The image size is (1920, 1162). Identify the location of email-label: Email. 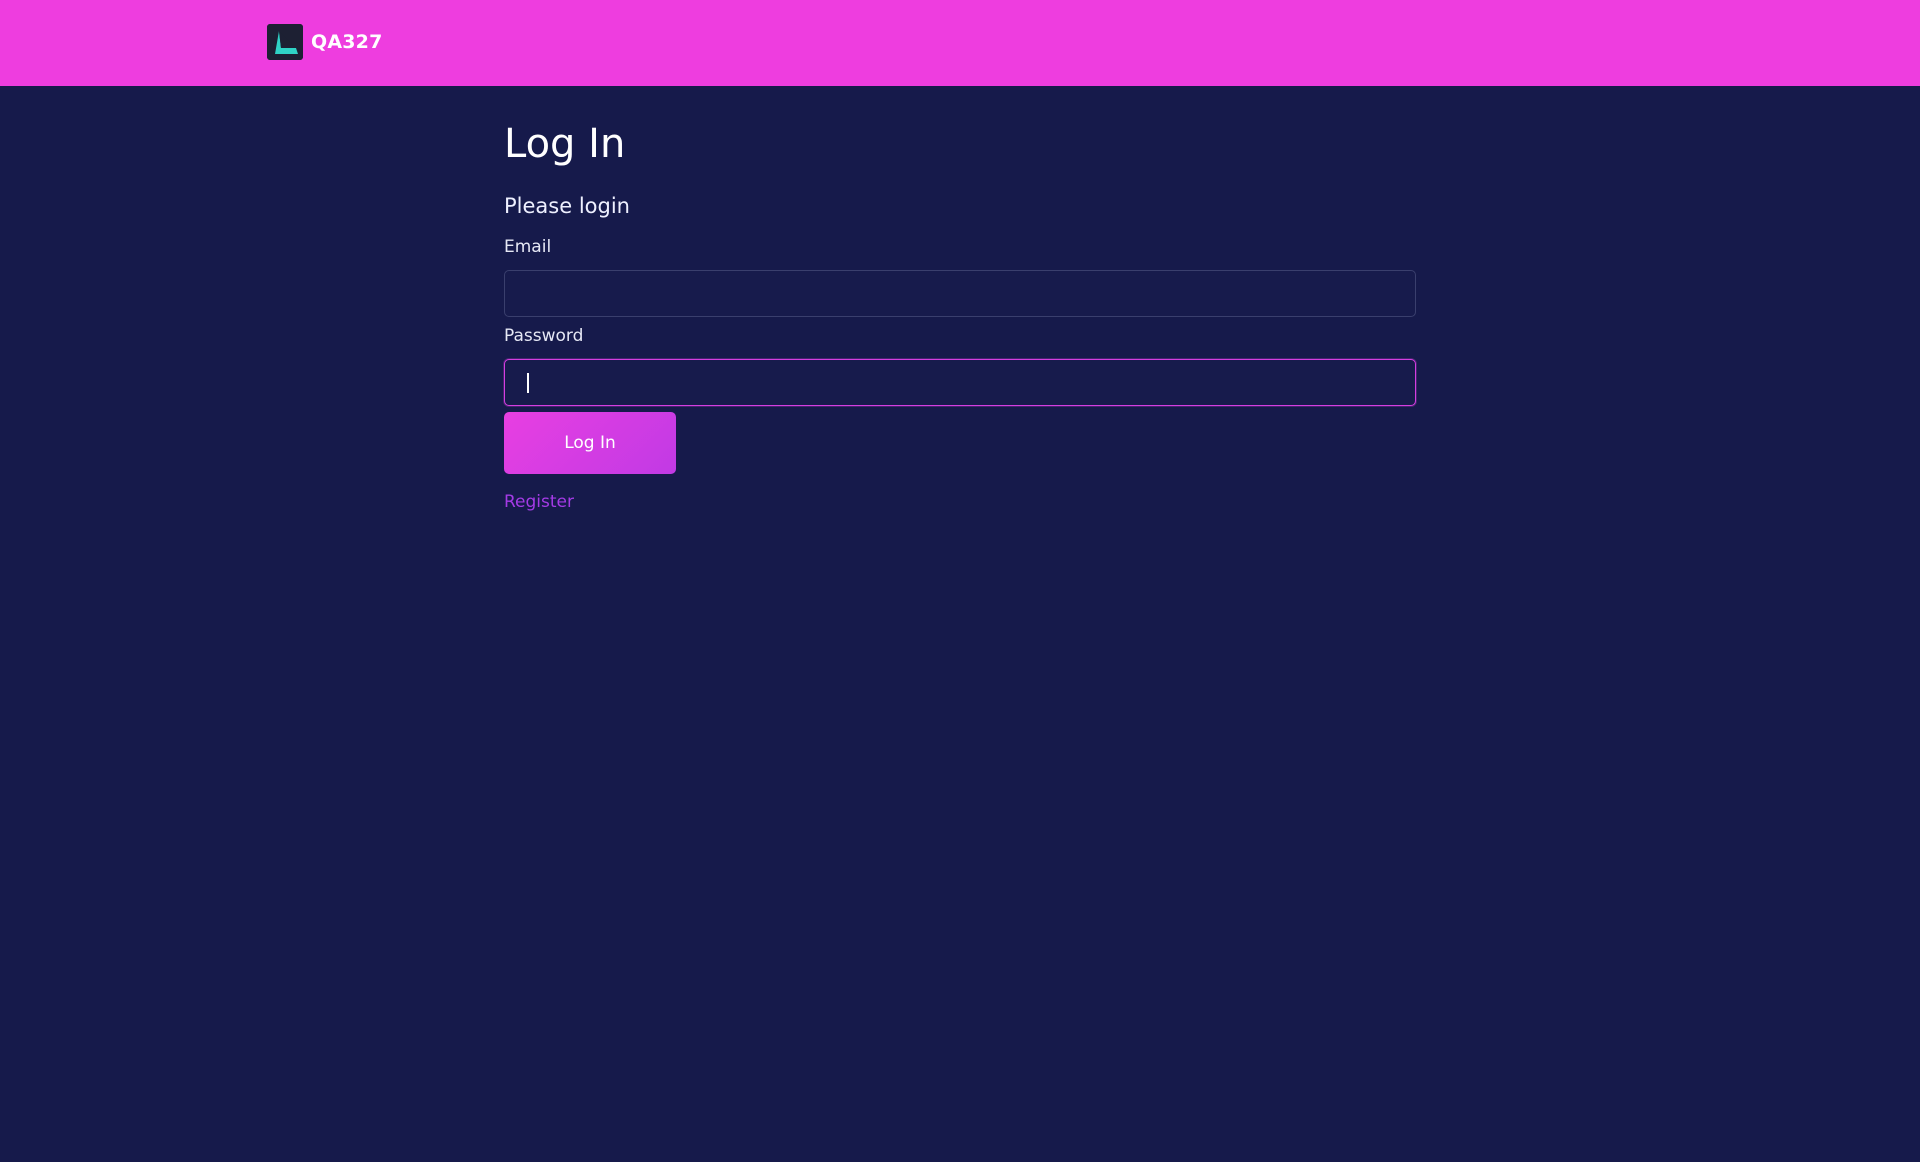
(528, 247).